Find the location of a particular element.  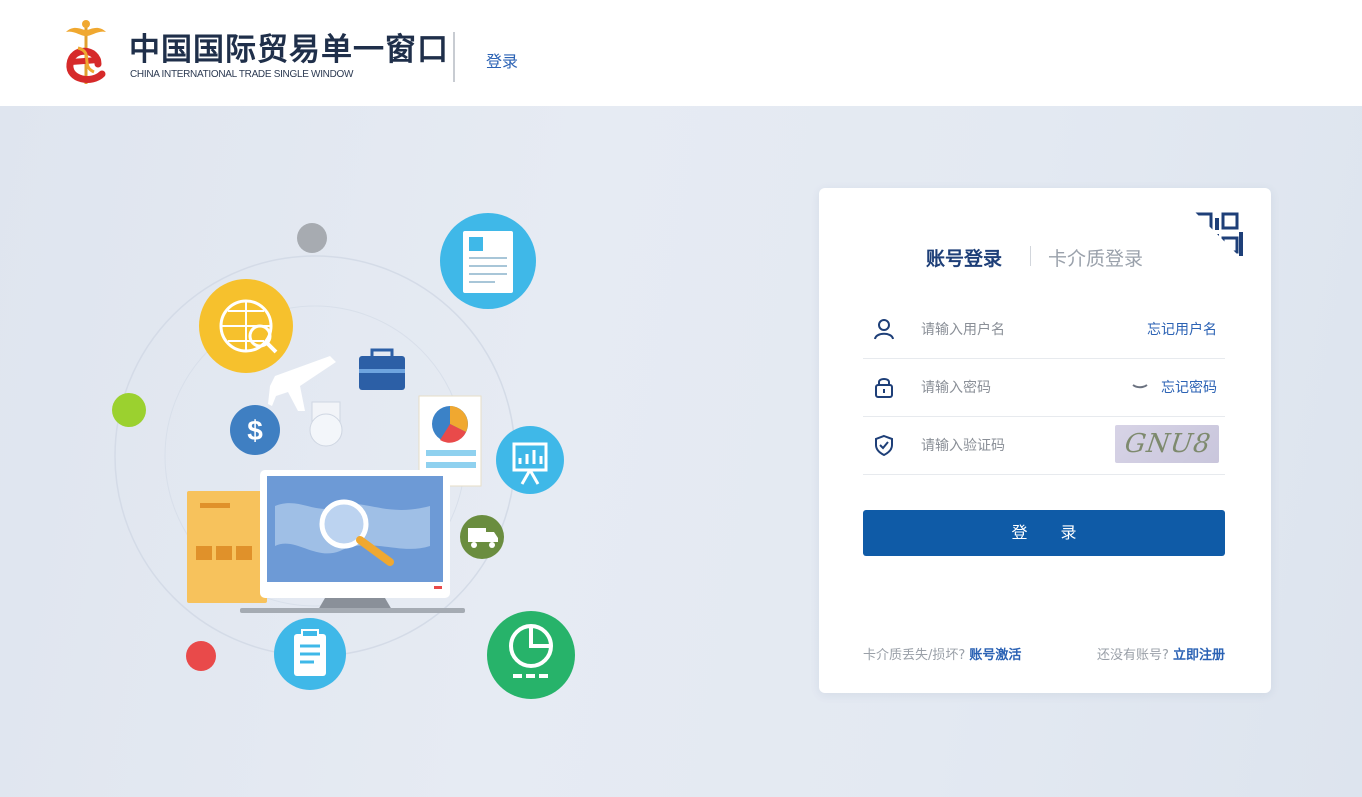

tab-card-login: 卡介质登录 is located at coordinates (1095, 257).